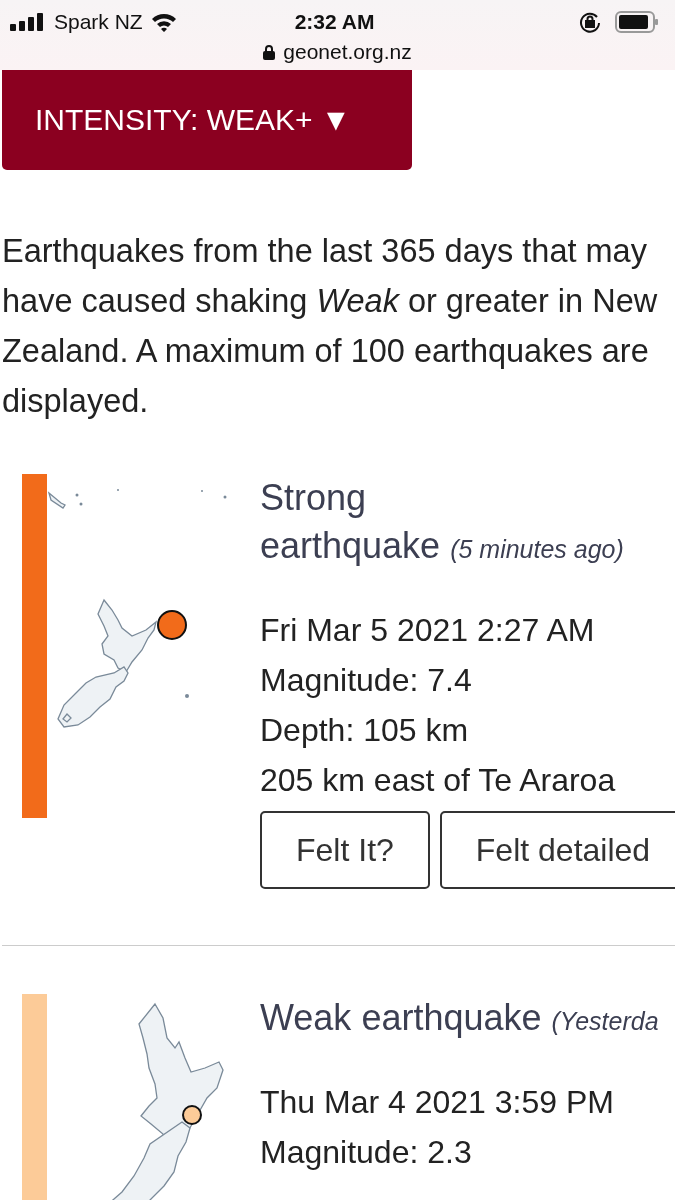 This screenshot has width=675, height=1200. I want to click on felt-button: Felt It?, so click(345, 850).